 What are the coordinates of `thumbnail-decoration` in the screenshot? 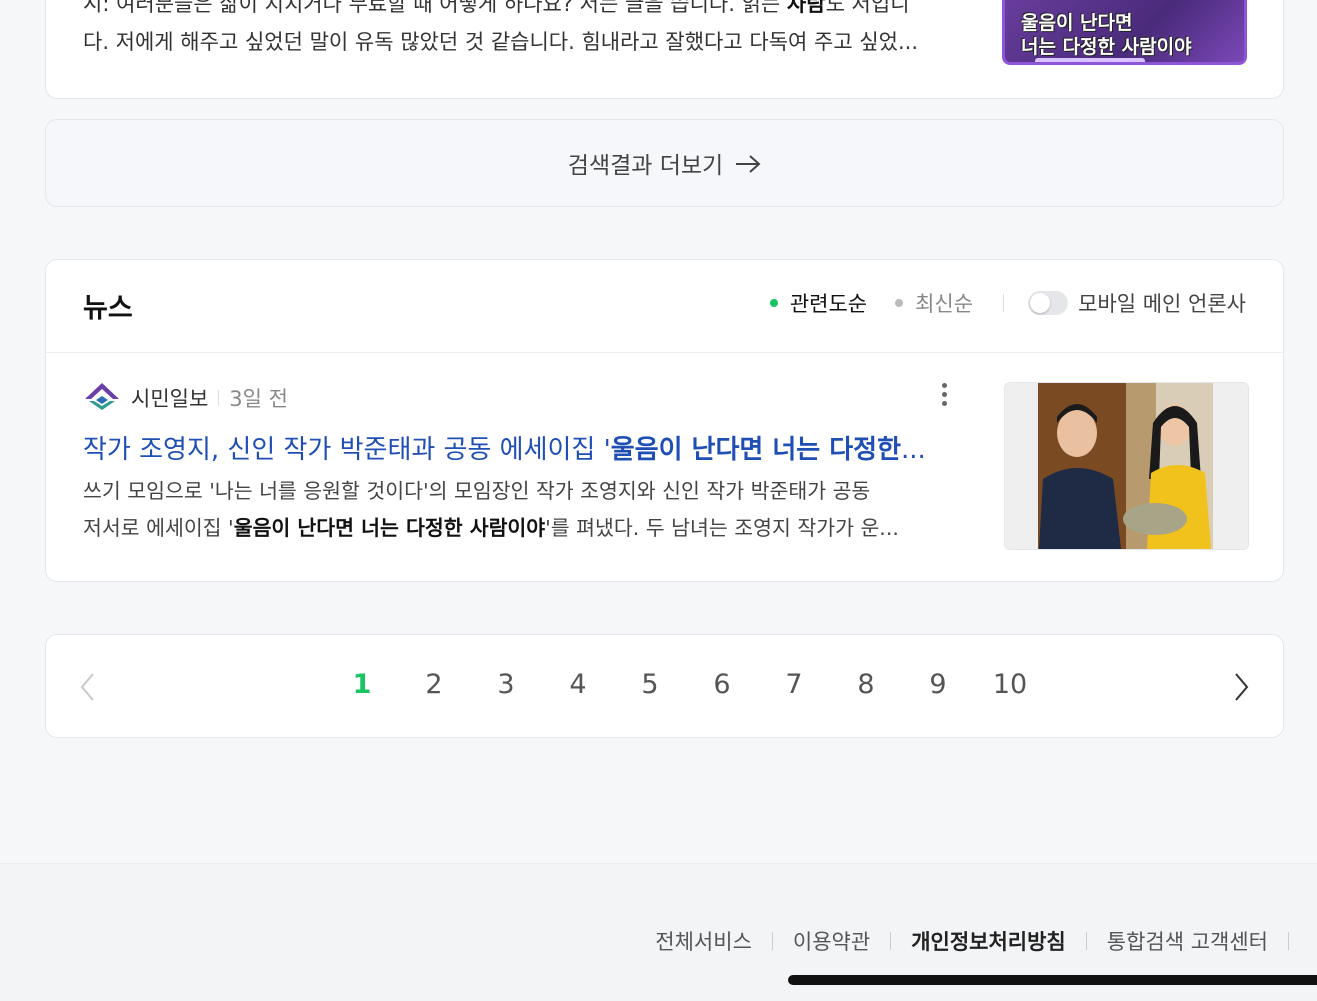 It's located at (1090, 60).